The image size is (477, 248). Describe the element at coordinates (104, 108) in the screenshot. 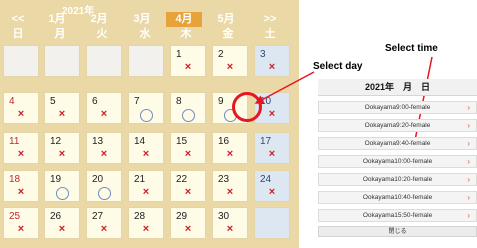

I see `day-cell: 6 ×` at that location.